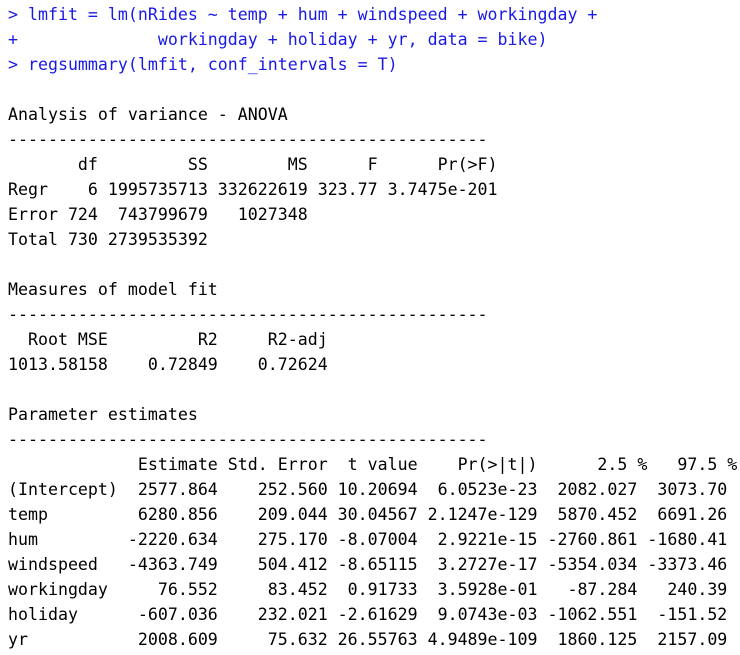 The width and height of the screenshot is (740, 655). I want to click on fit-header: Root MSE R2 R2-adj, so click(168, 339).